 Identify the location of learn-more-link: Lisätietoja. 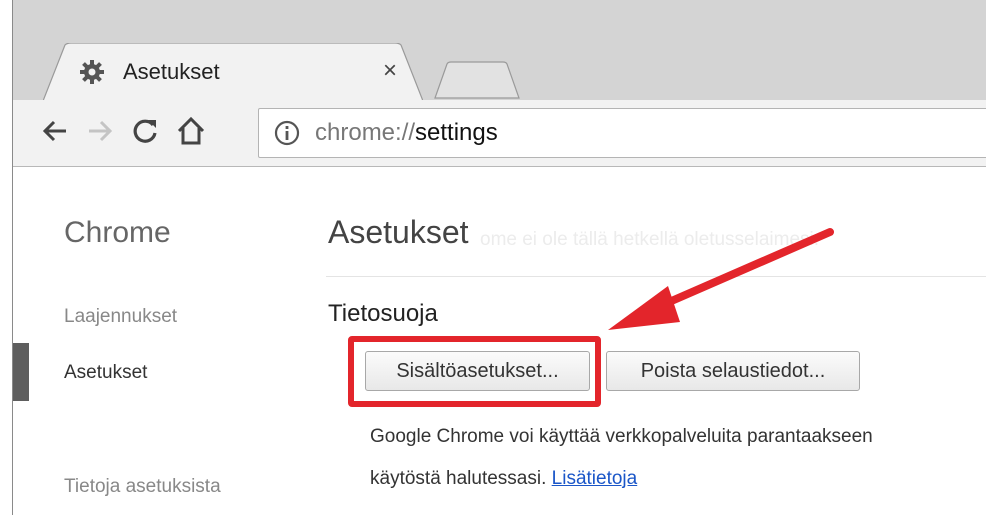
(595, 478).